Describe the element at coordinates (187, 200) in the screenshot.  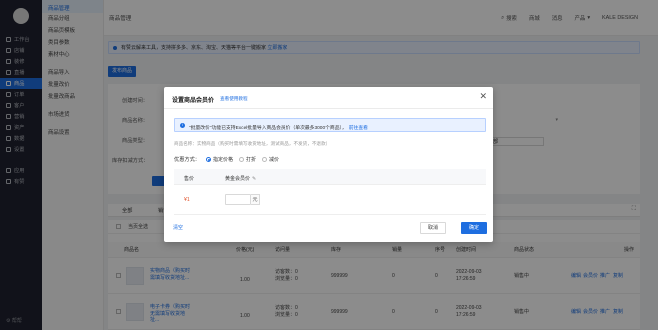
I see `sale-price: ¥1` at that location.